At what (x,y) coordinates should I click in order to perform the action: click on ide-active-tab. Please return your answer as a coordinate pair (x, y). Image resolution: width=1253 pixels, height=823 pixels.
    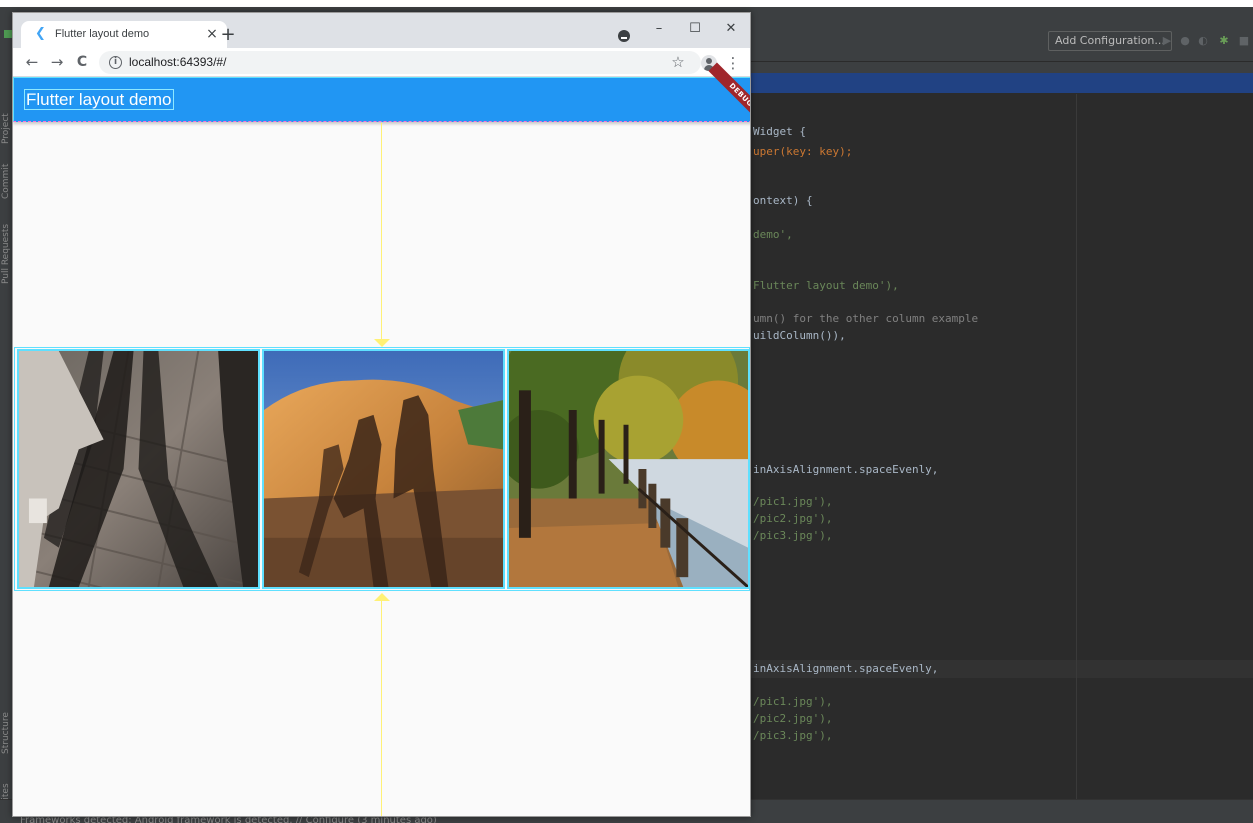
    Looking at the image, I should click on (1001, 83).